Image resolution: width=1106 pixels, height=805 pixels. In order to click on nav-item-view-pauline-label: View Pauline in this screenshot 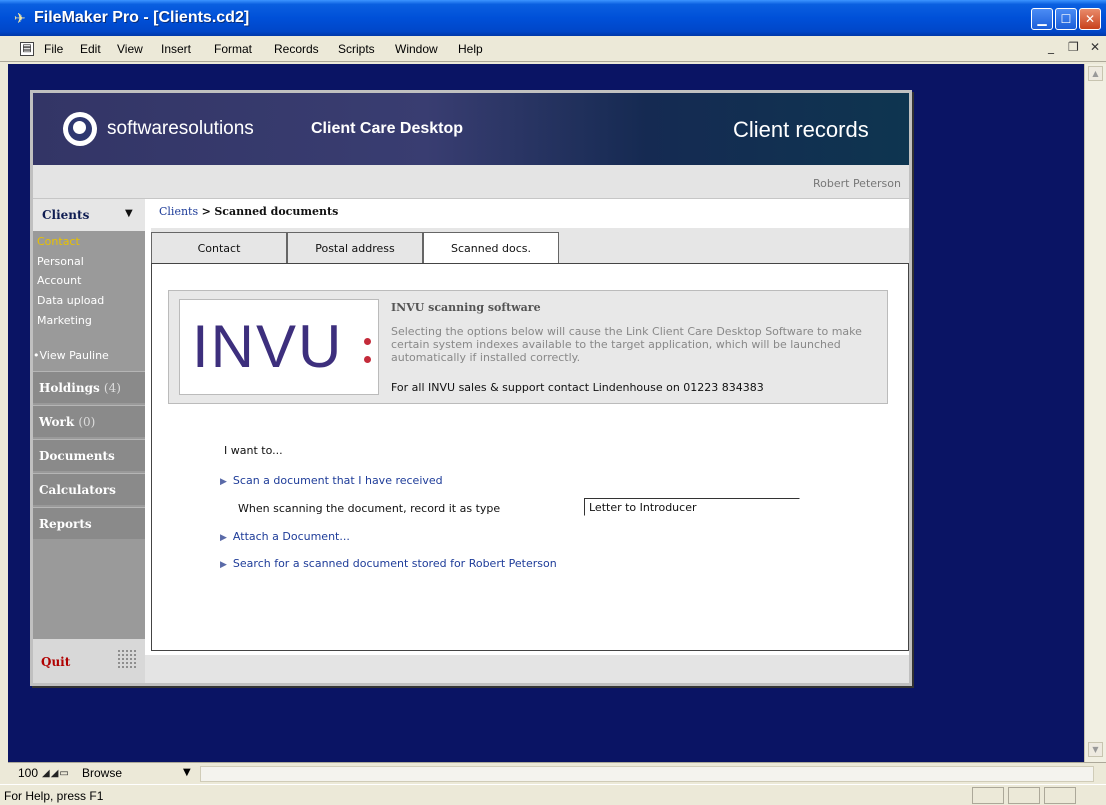, I will do `click(74, 355)`.